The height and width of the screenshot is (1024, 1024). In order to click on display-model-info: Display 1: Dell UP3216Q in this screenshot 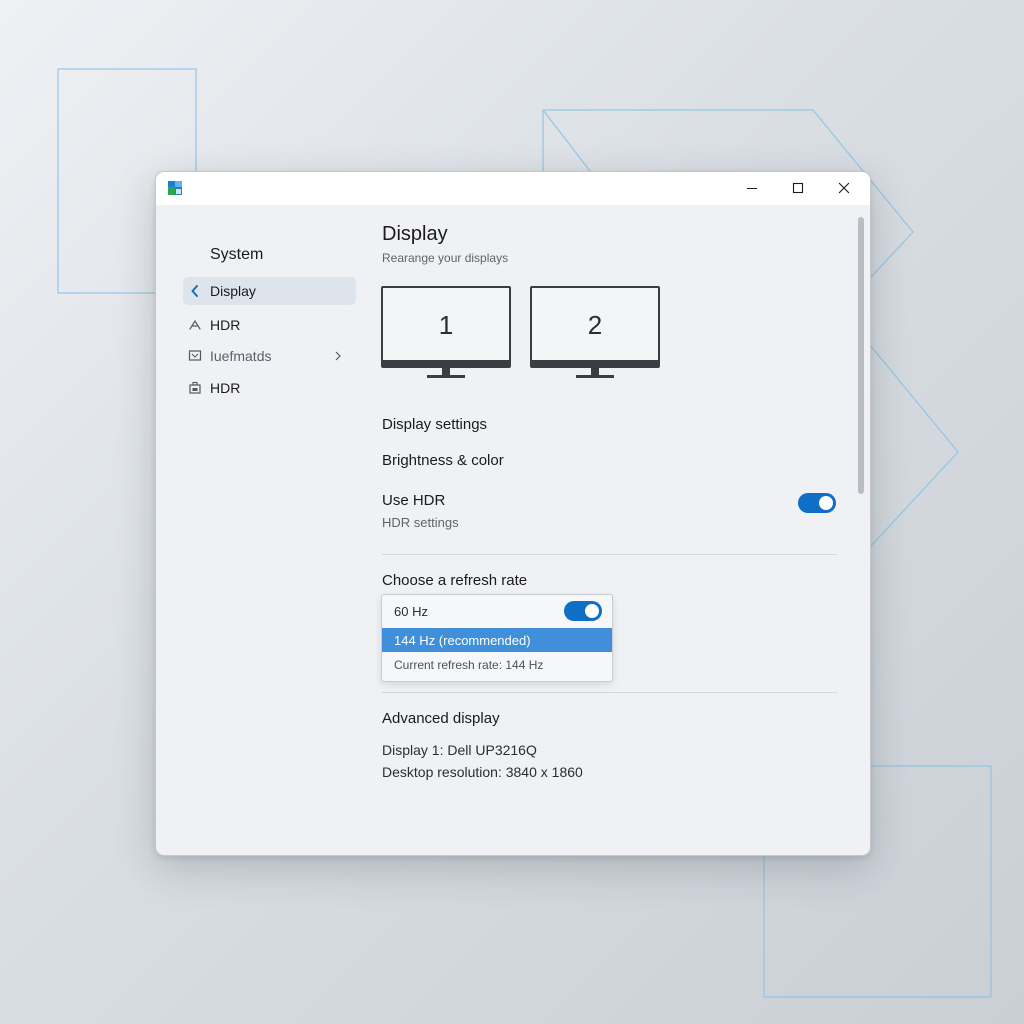, I will do `click(459, 750)`.